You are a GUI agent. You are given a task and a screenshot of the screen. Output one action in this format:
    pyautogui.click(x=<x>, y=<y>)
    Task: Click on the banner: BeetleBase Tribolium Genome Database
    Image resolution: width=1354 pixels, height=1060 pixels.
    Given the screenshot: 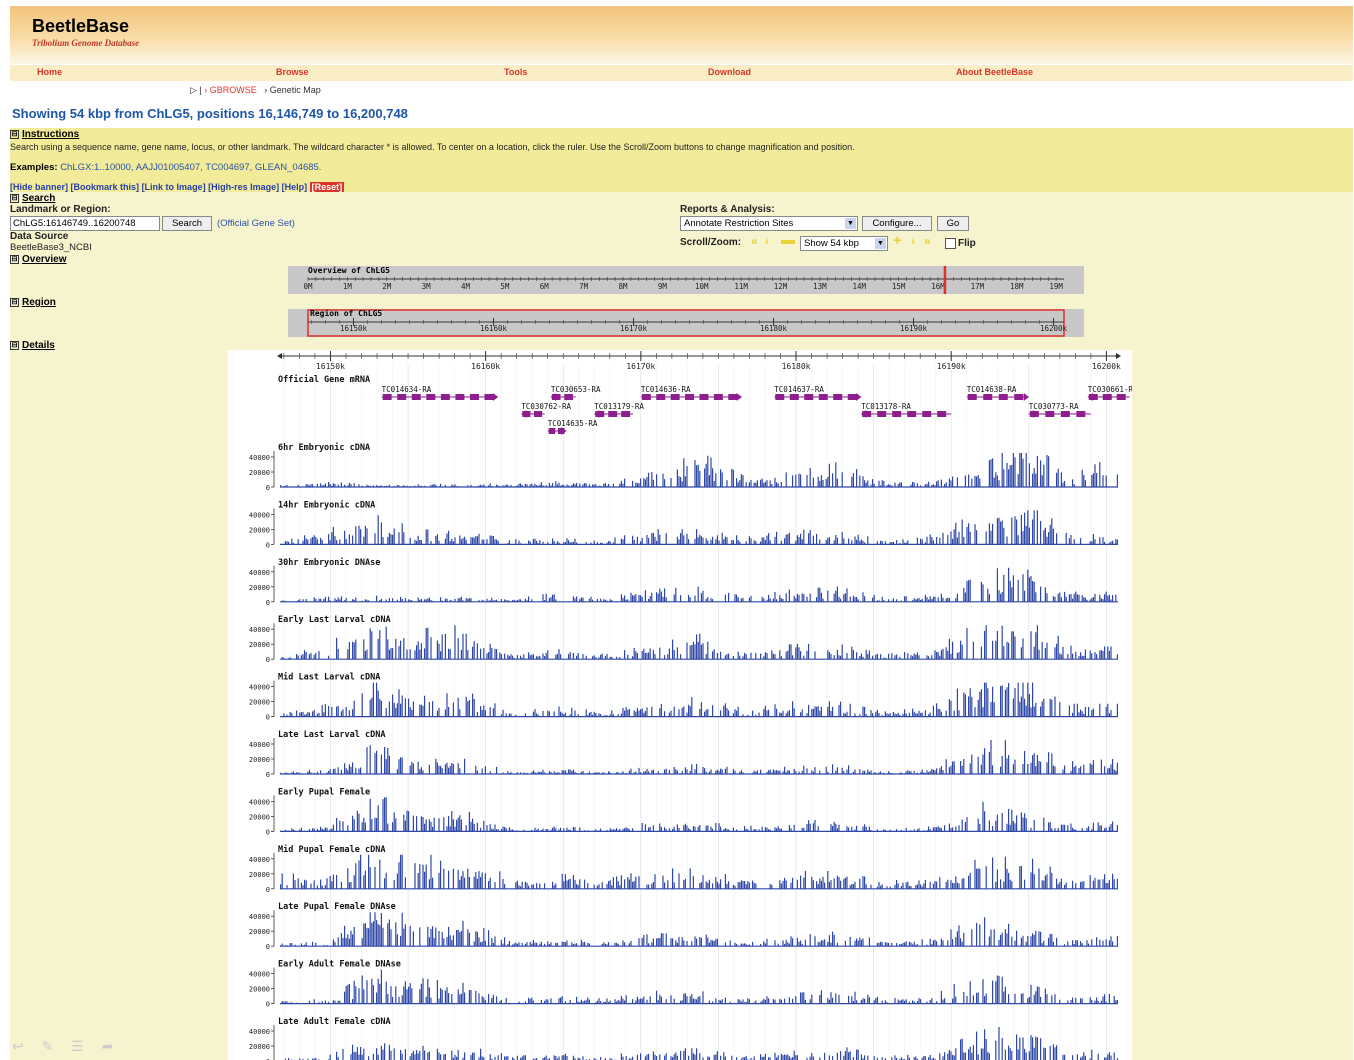 What is the action you would take?
    pyautogui.click(x=681, y=35)
    